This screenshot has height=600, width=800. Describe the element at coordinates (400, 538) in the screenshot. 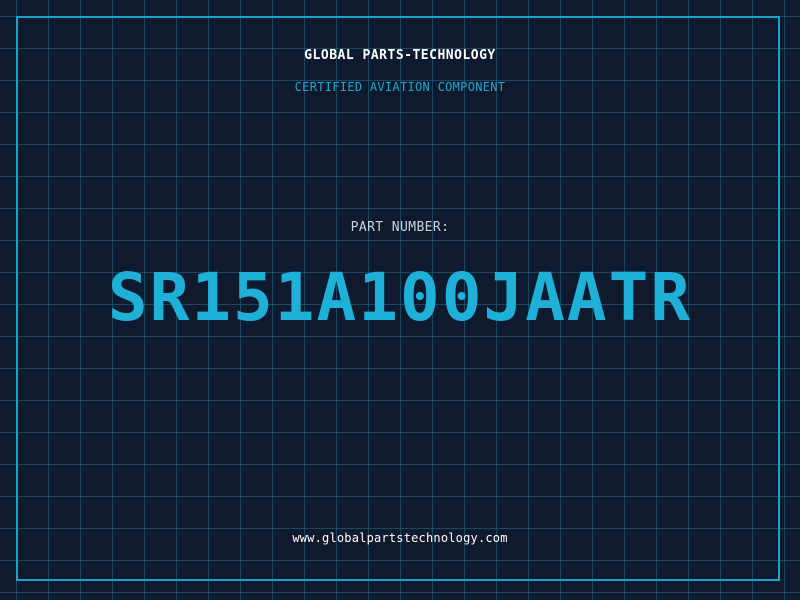

I see `website-url: www.globalpartstechnology.com` at that location.